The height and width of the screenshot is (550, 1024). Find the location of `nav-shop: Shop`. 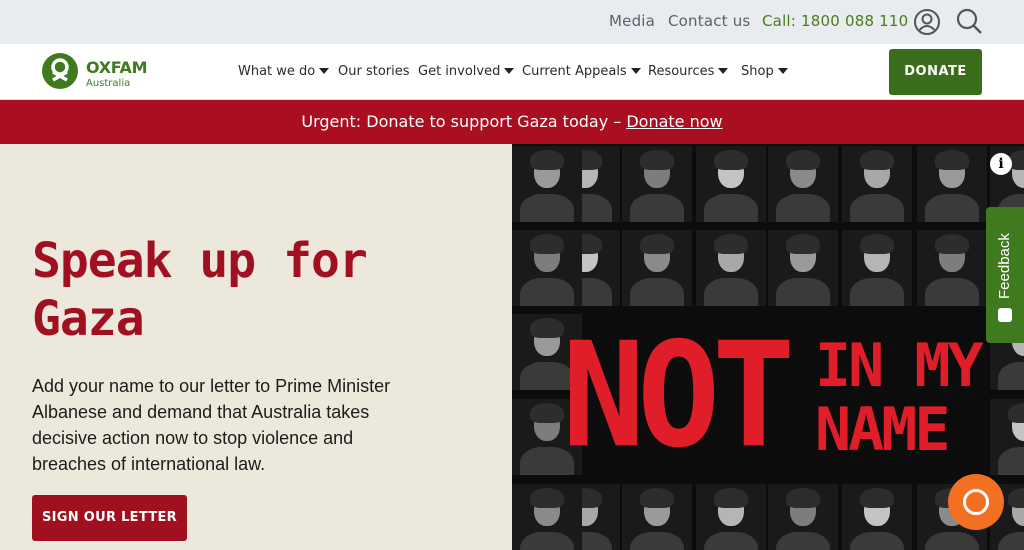

nav-shop: Shop is located at coordinates (764, 71).